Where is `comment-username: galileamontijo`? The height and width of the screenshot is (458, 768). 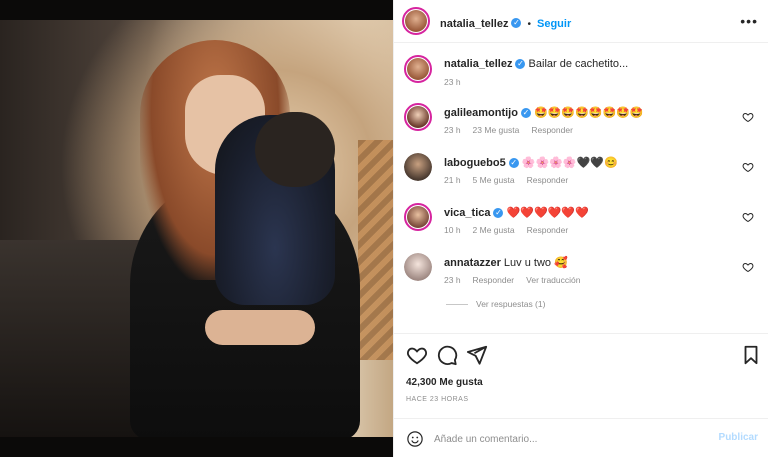
comment-username: galileamontijo is located at coordinates (481, 113).